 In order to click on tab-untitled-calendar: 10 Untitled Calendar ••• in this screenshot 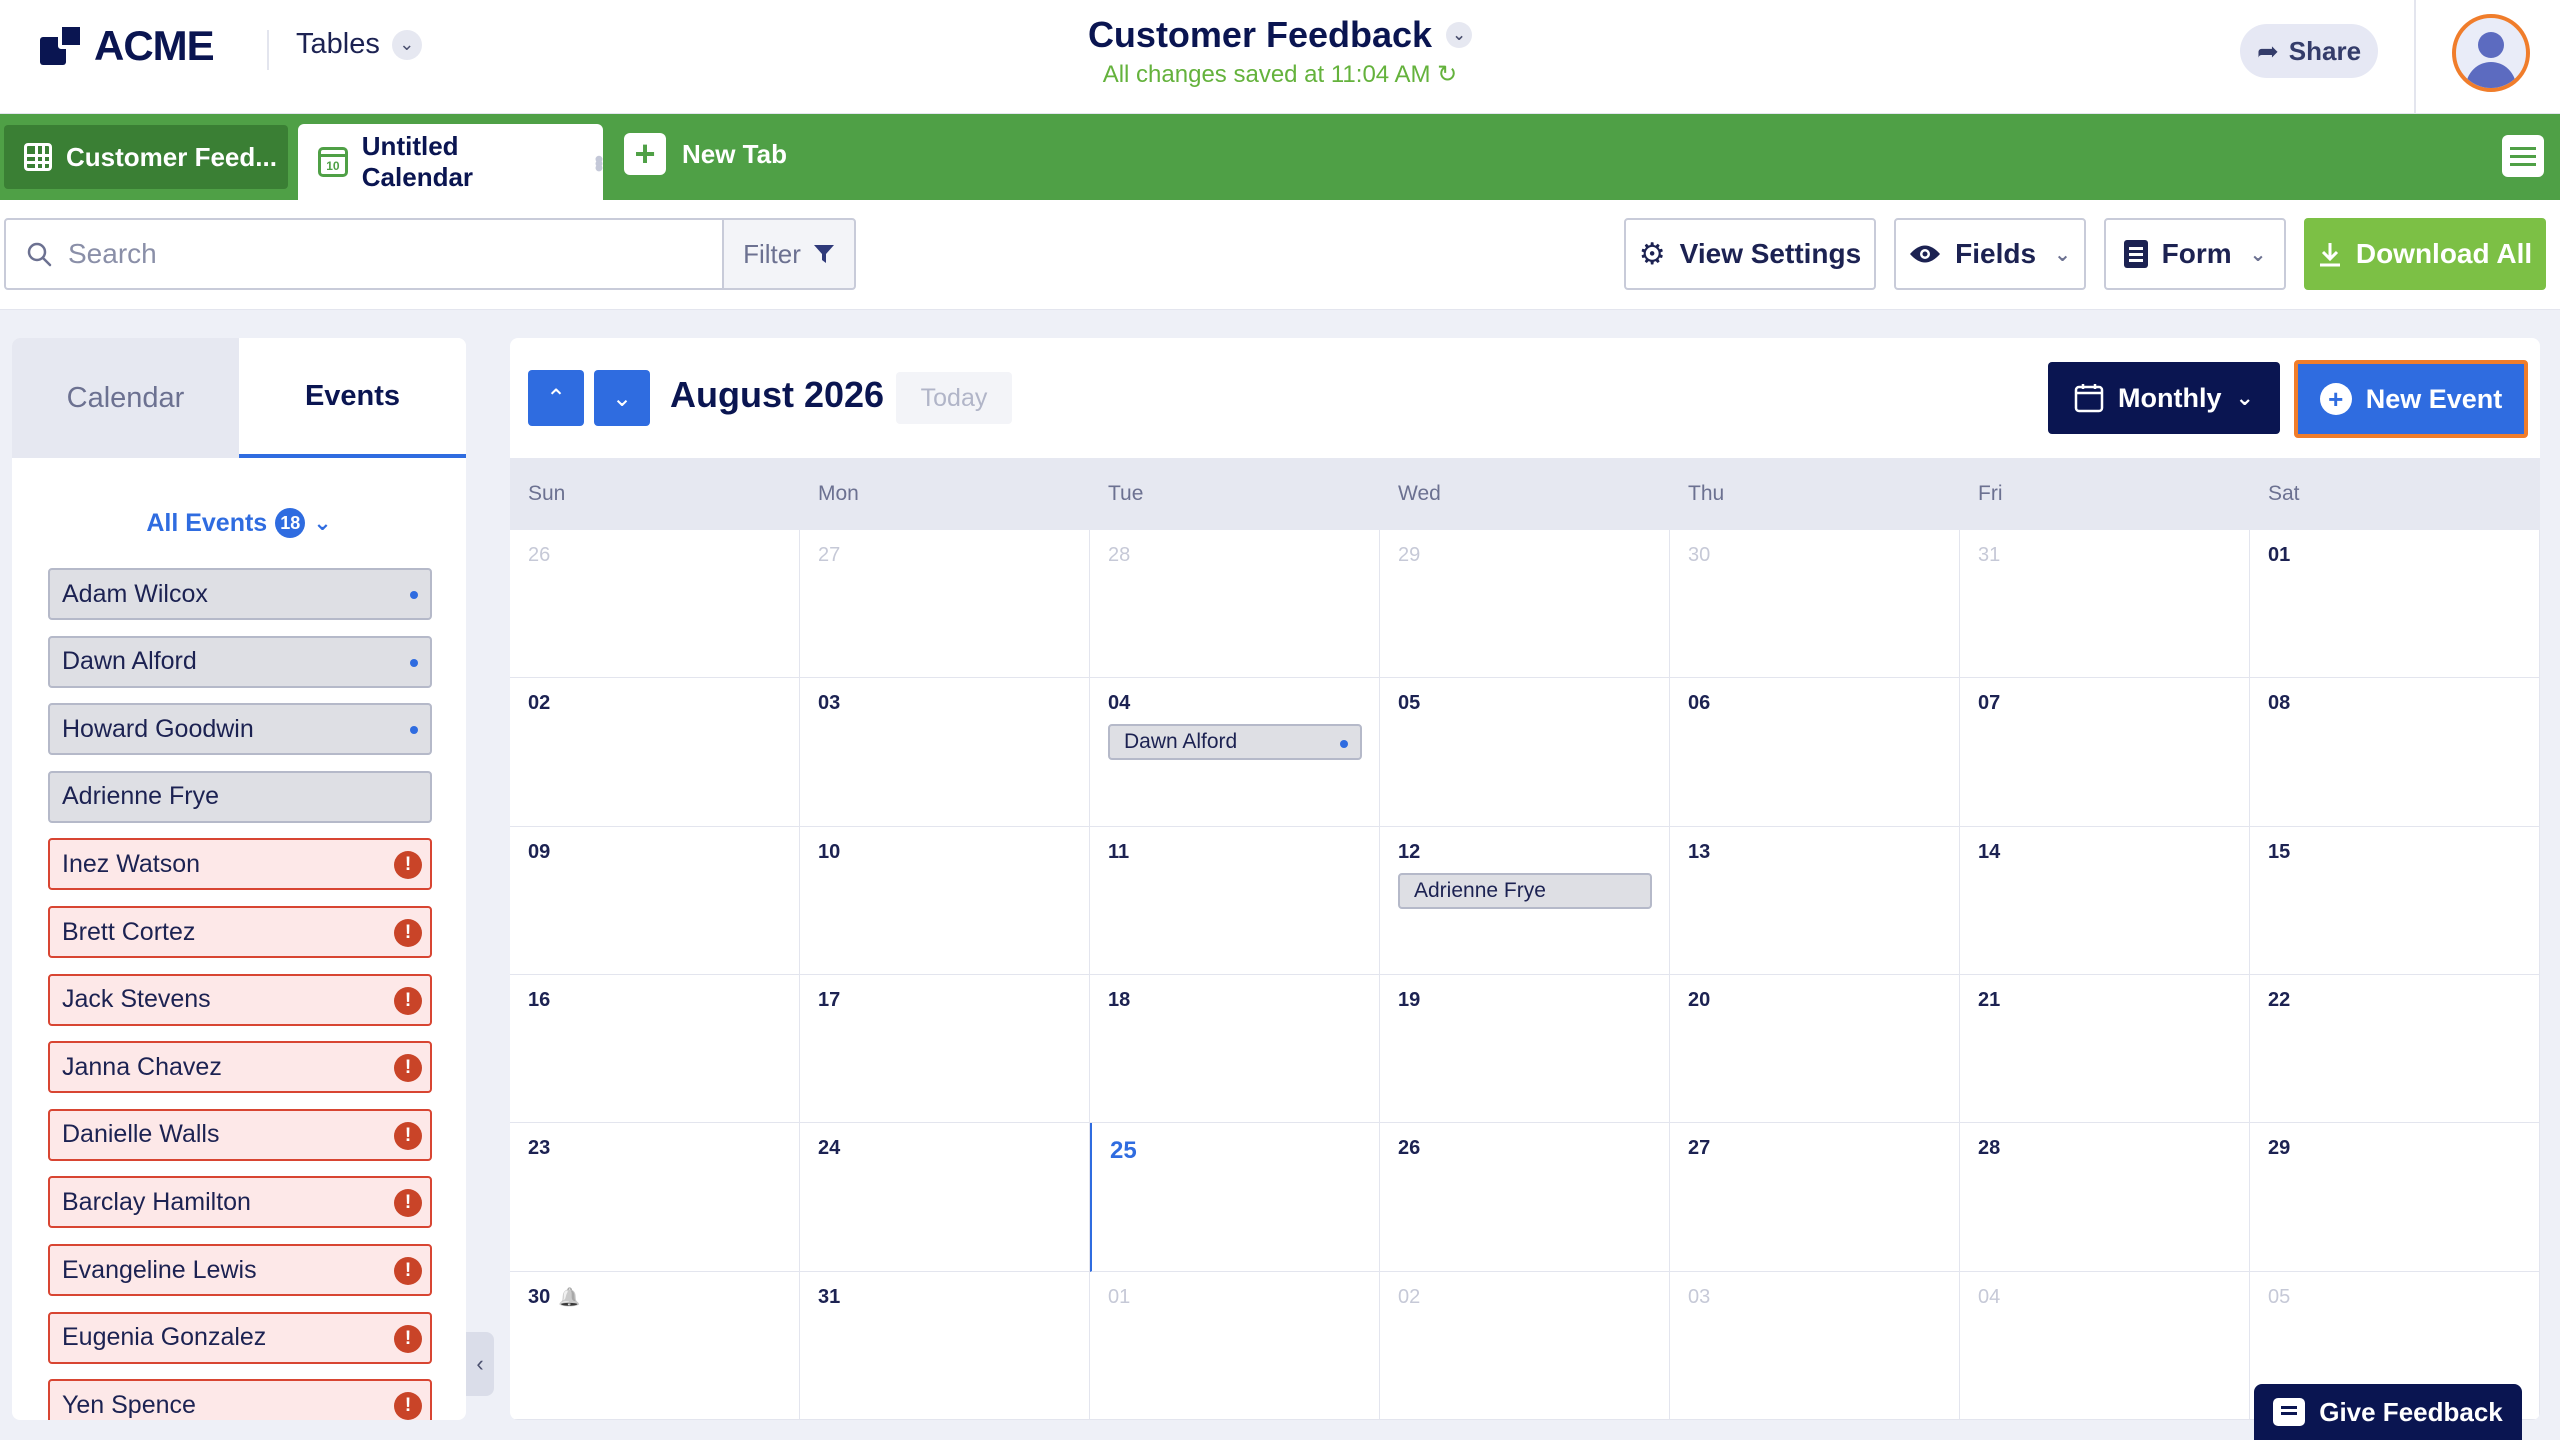, I will do `click(455, 162)`.